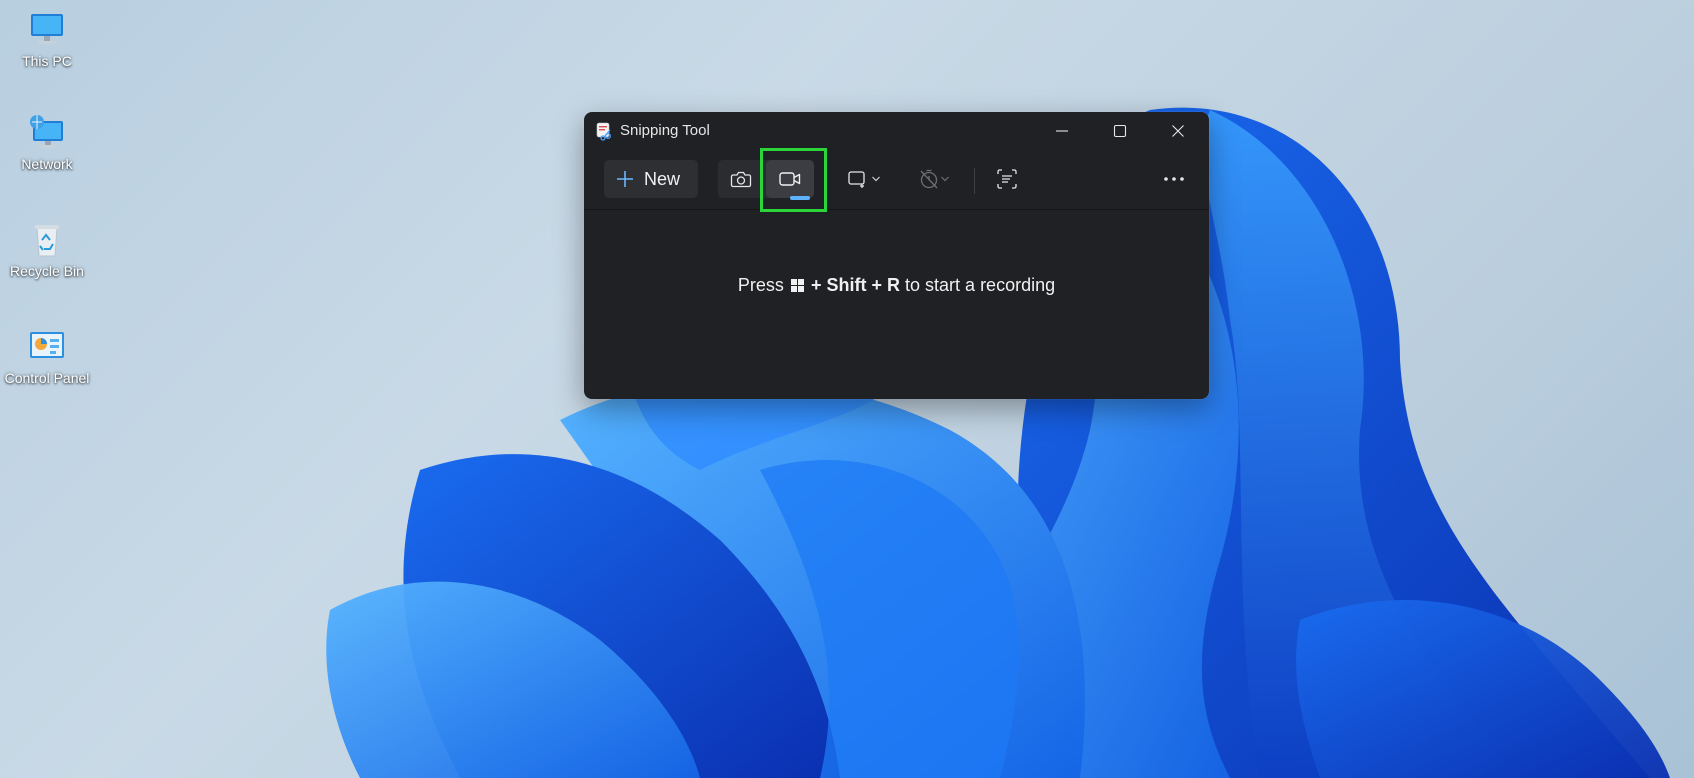  What do you see at coordinates (662, 178) in the screenshot?
I see `new-button-label: New` at bounding box center [662, 178].